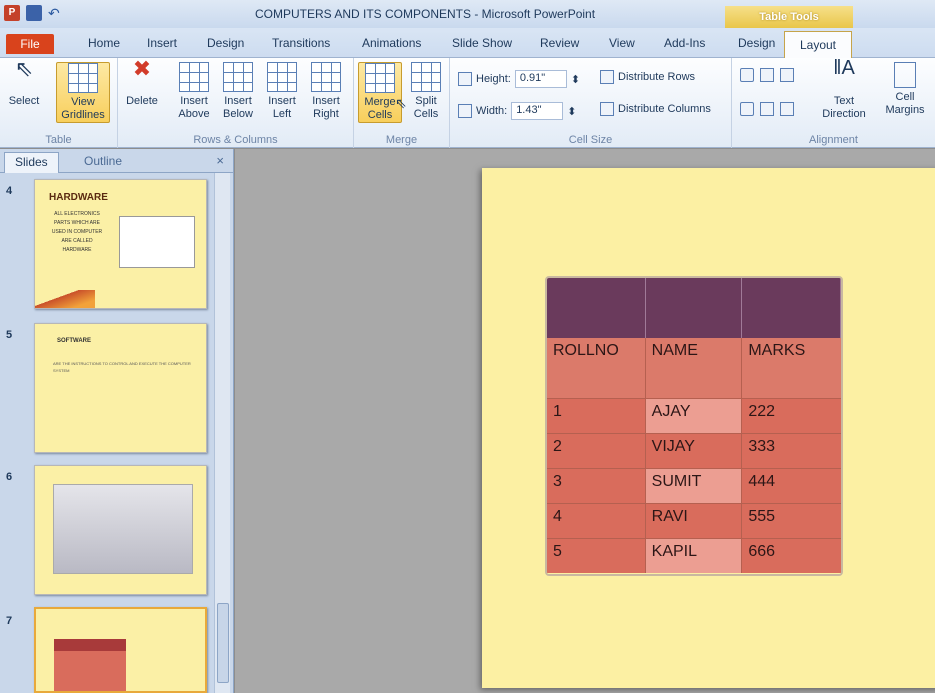 The width and height of the screenshot is (935, 693). I want to click on table-row: ROLLNO NAME MARKS, so click(694, 368).